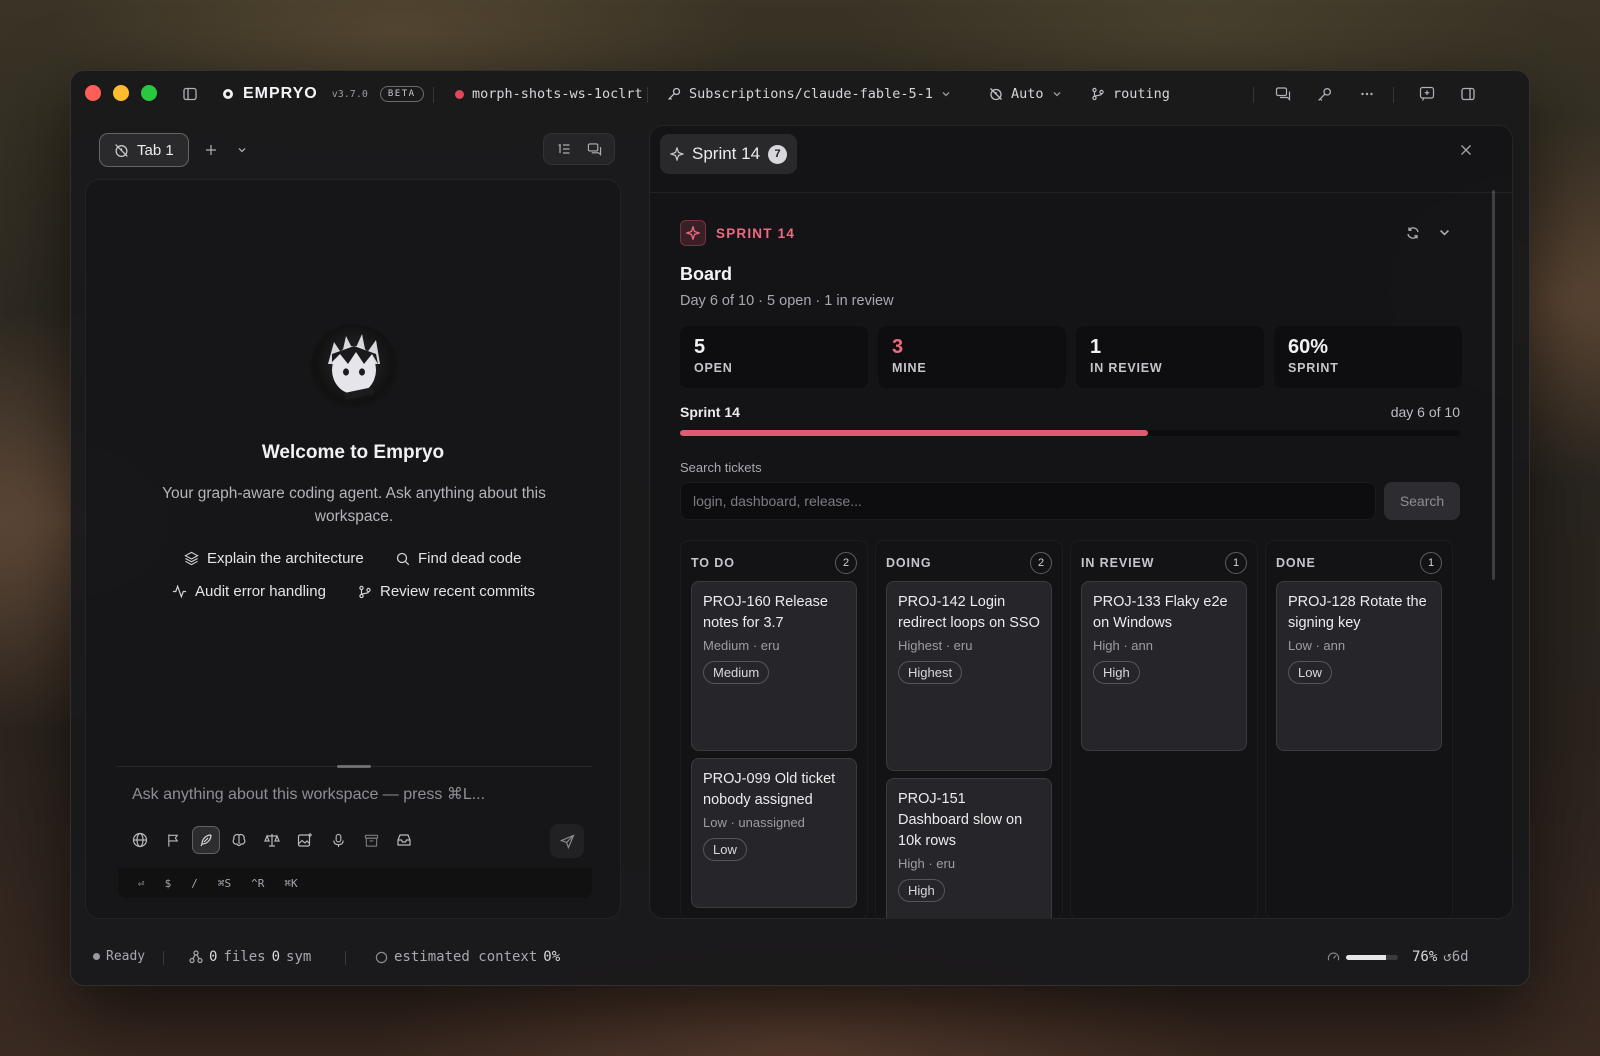 Image resolution: width=1600 pixels, height=1056 pixels. Describe the element at coordinates (1317, 645) in the screenshot. I see `ticket-meta: Low · ann` at that location.